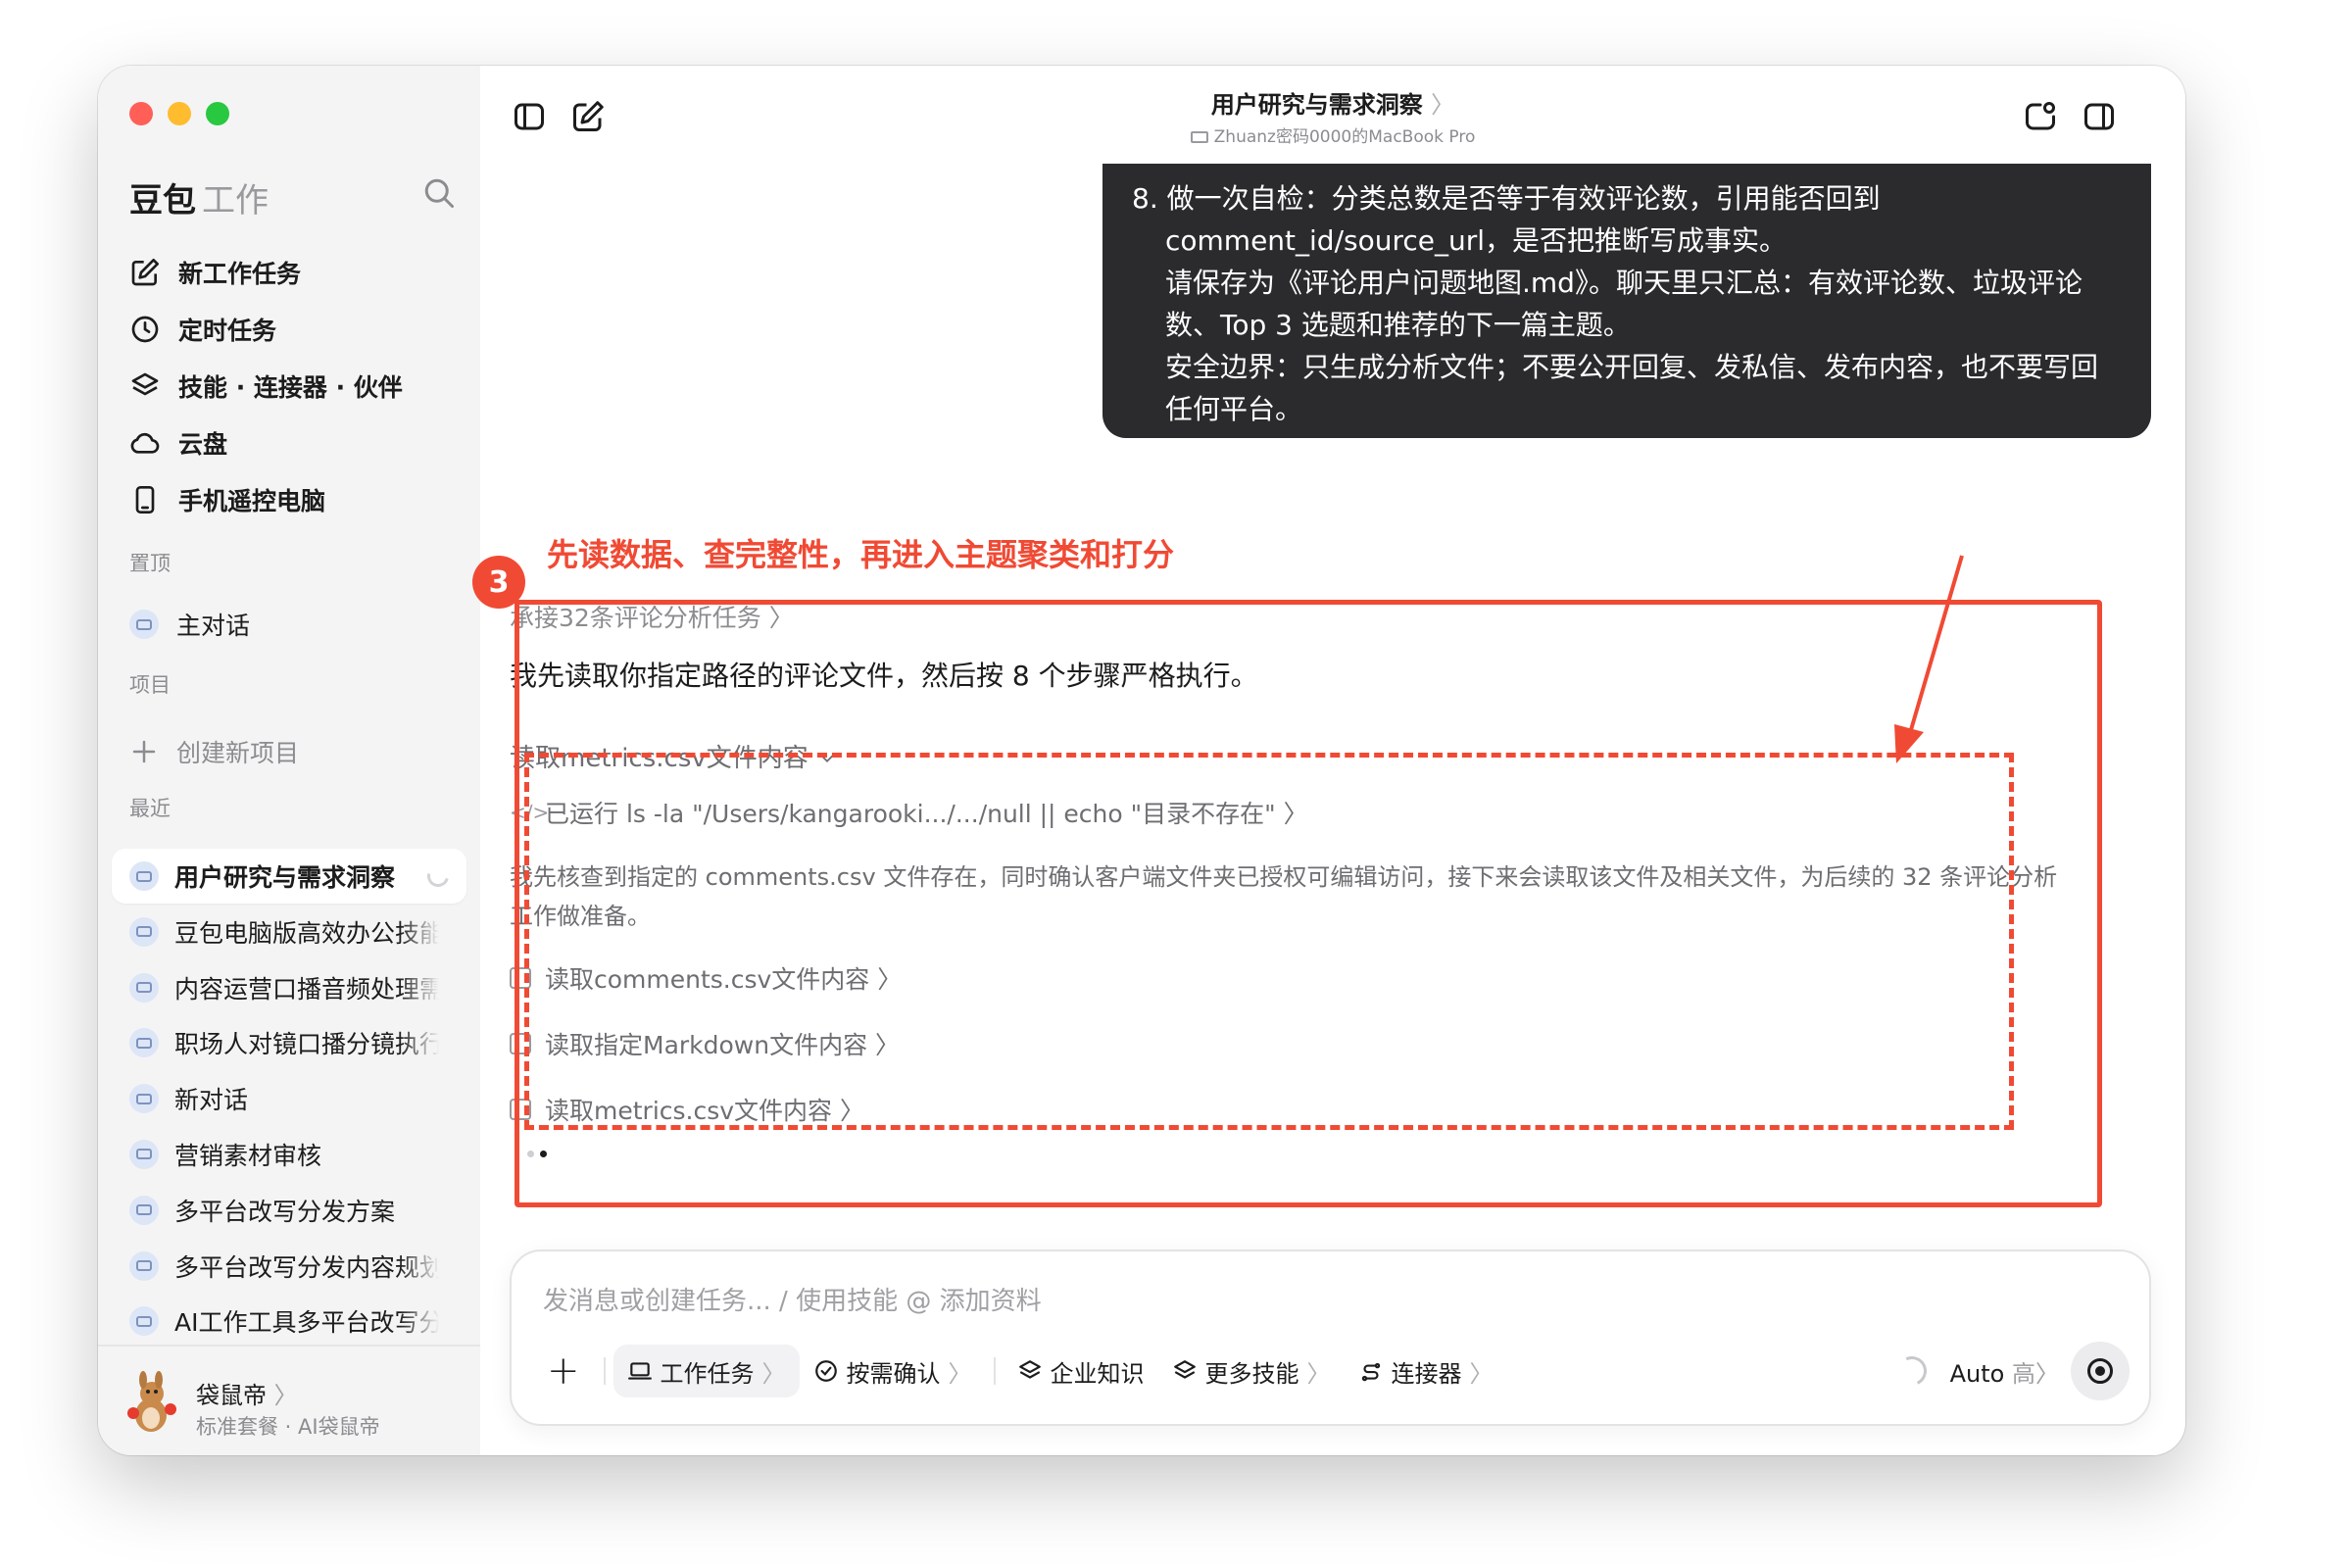 This screenshot has height=1568, width=2352. What do you see at coordinates (306, 1323) in the screenshot?
I see `recent-chat-title: AI工作工具多平台改写分发` at bounding box center [306, 1323].